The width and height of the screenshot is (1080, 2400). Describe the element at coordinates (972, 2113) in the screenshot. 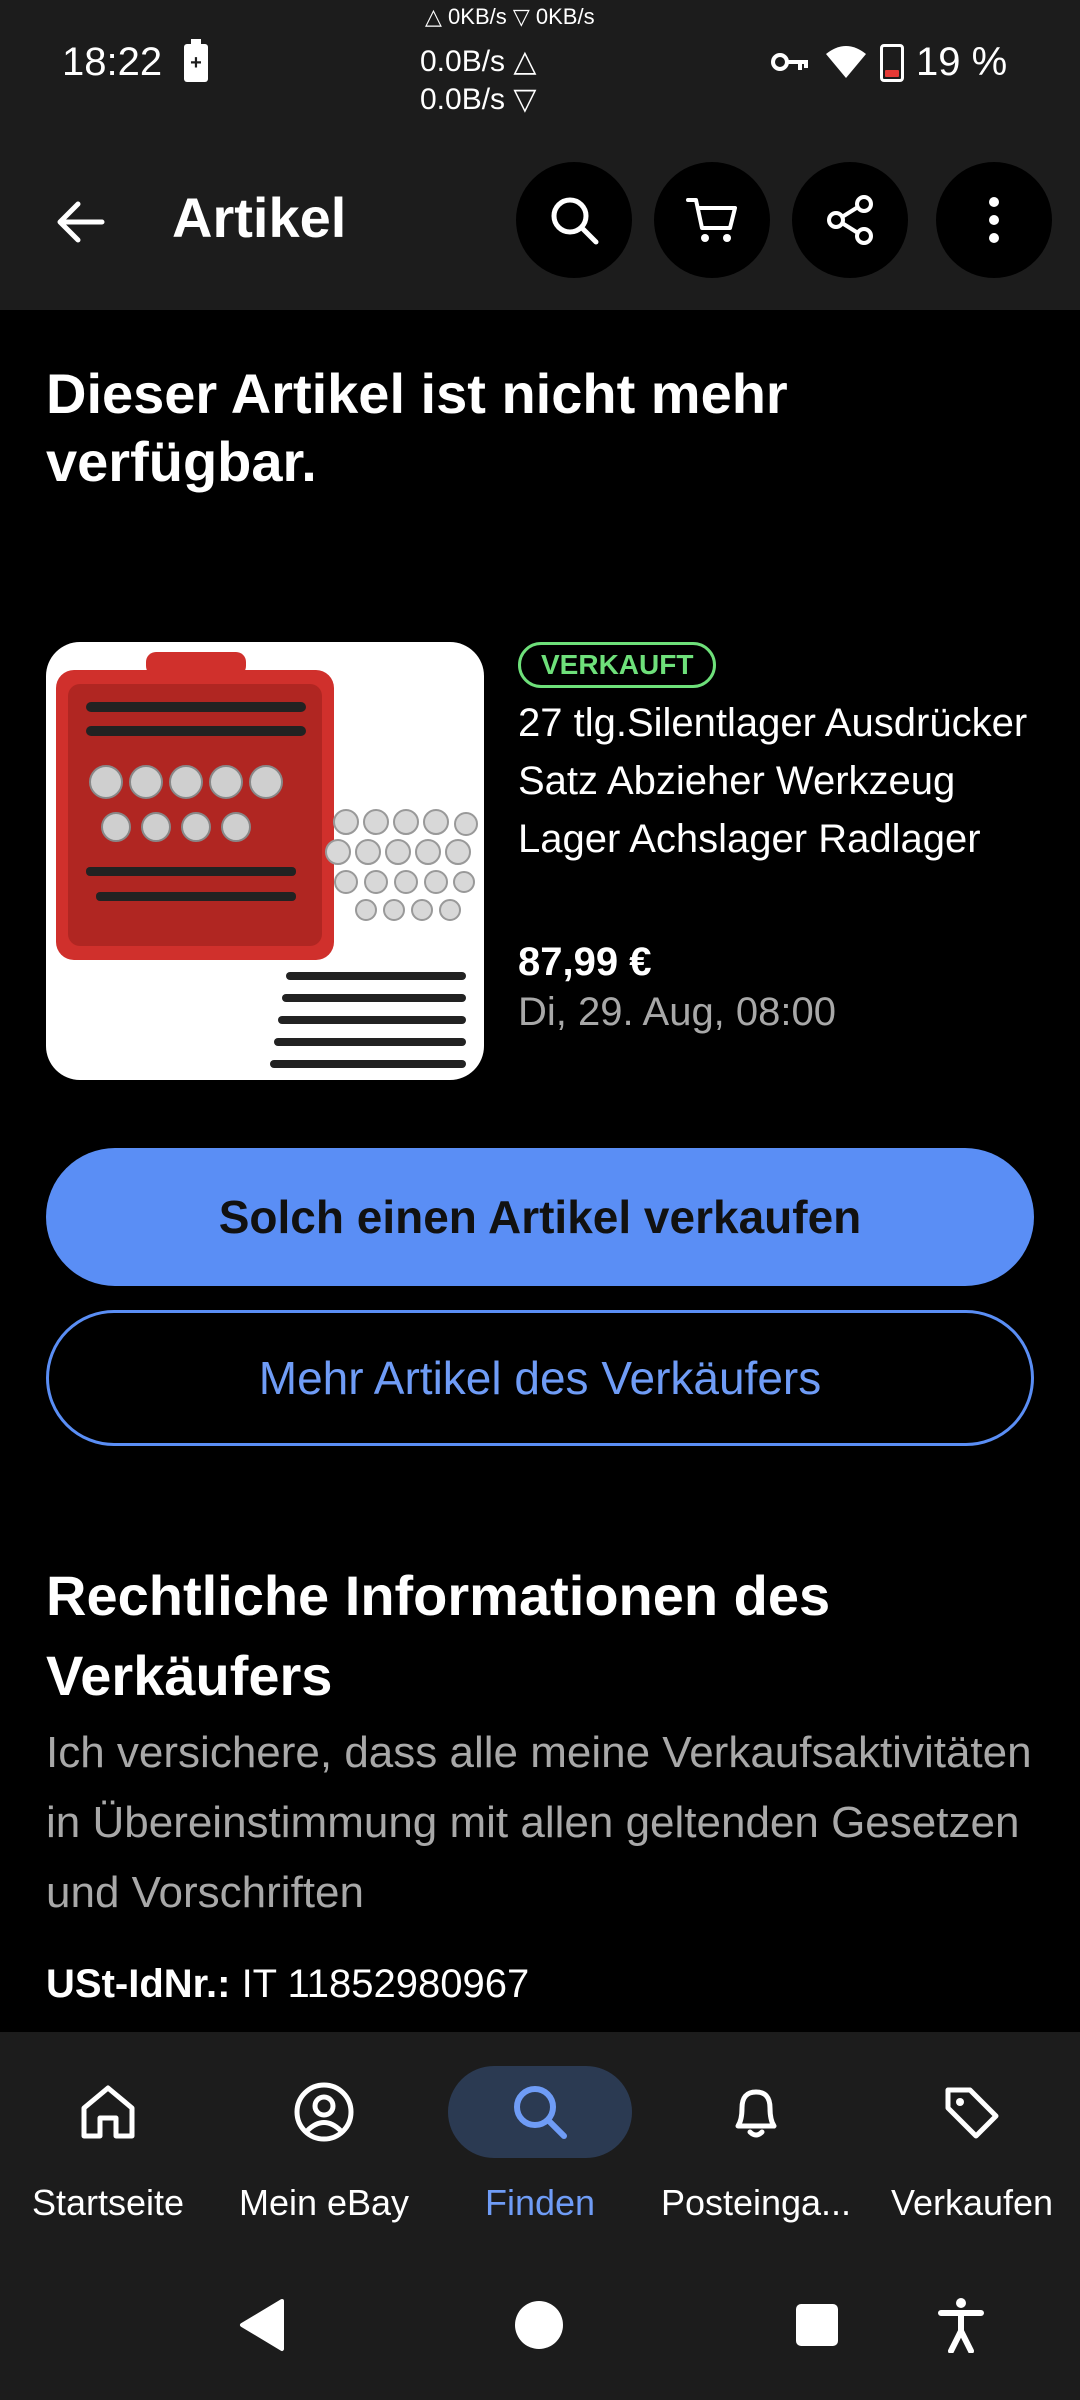

I see `tag-icon` at that location.